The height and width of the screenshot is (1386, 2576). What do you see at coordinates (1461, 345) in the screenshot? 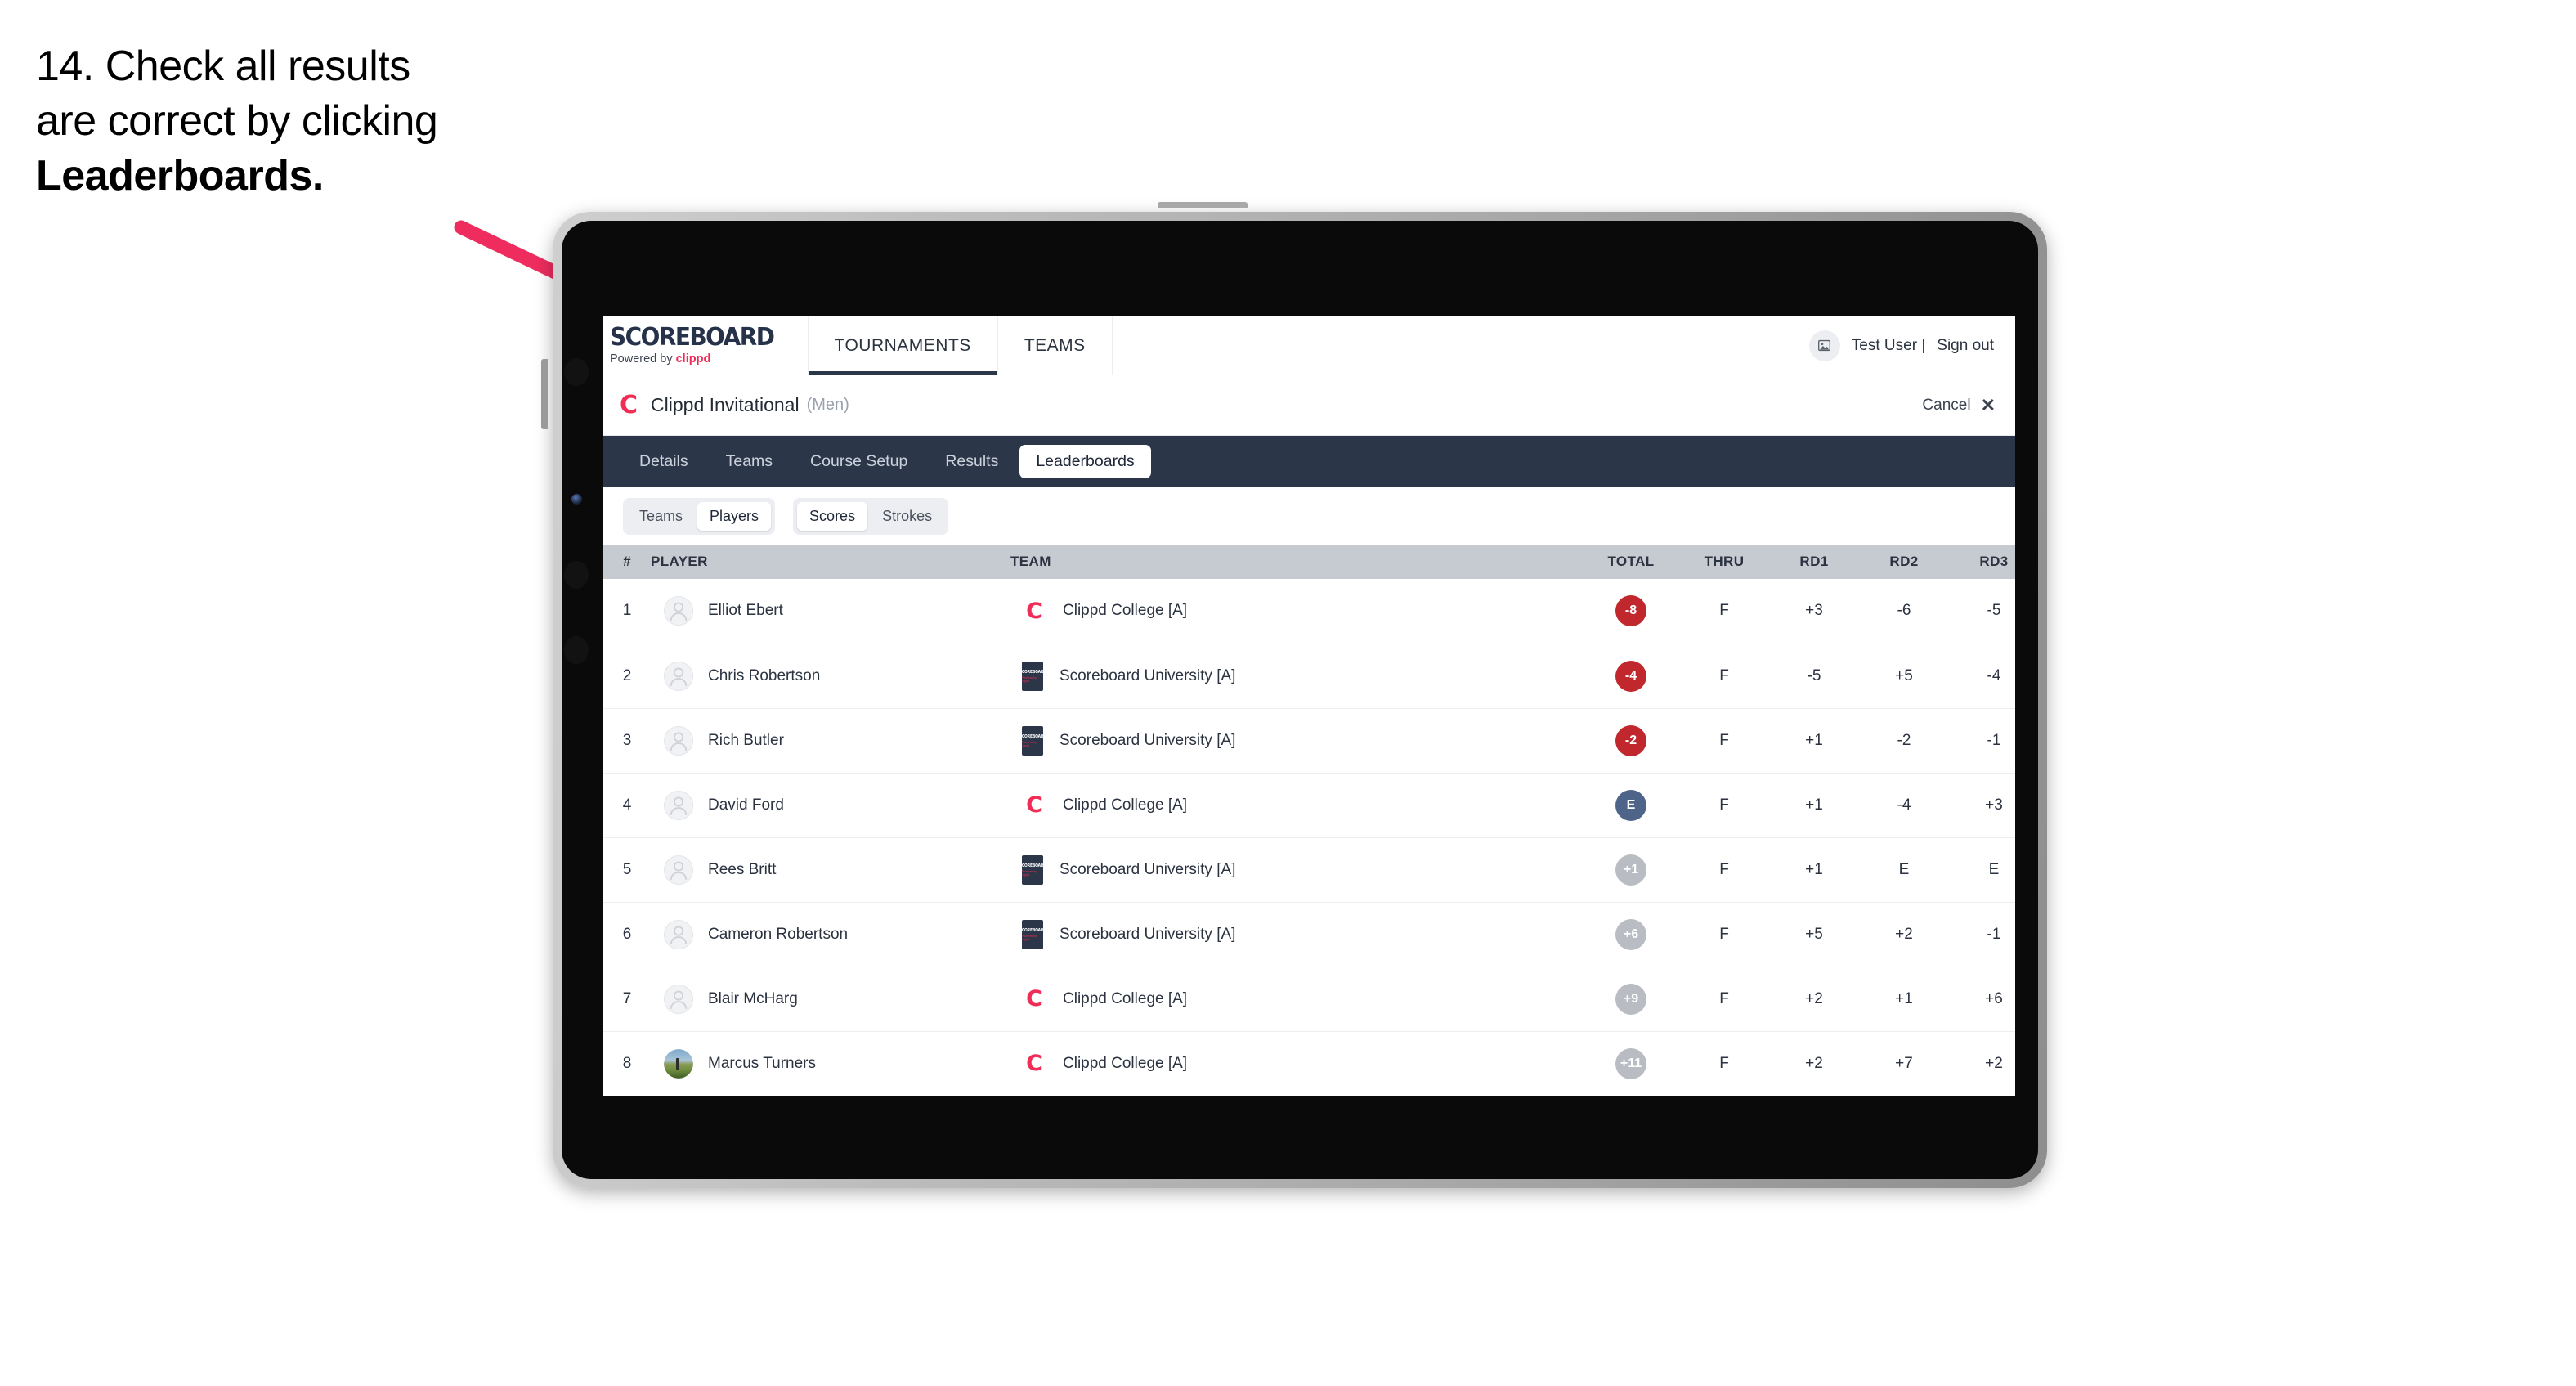
I see `header-spacer` at bounding box center [1461, 345].